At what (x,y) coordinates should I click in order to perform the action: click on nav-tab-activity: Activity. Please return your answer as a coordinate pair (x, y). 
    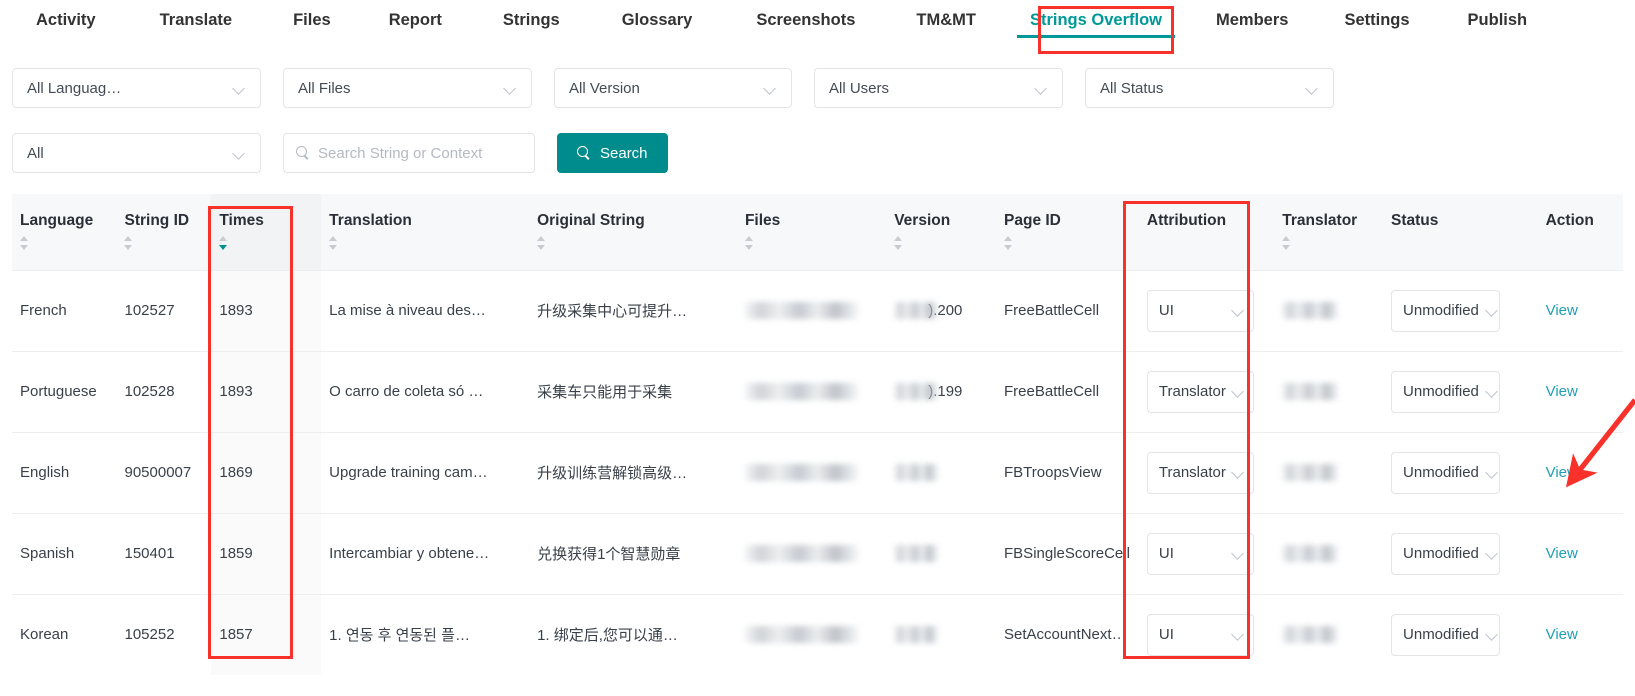
    Looking at the image, I should click on (66, 28).